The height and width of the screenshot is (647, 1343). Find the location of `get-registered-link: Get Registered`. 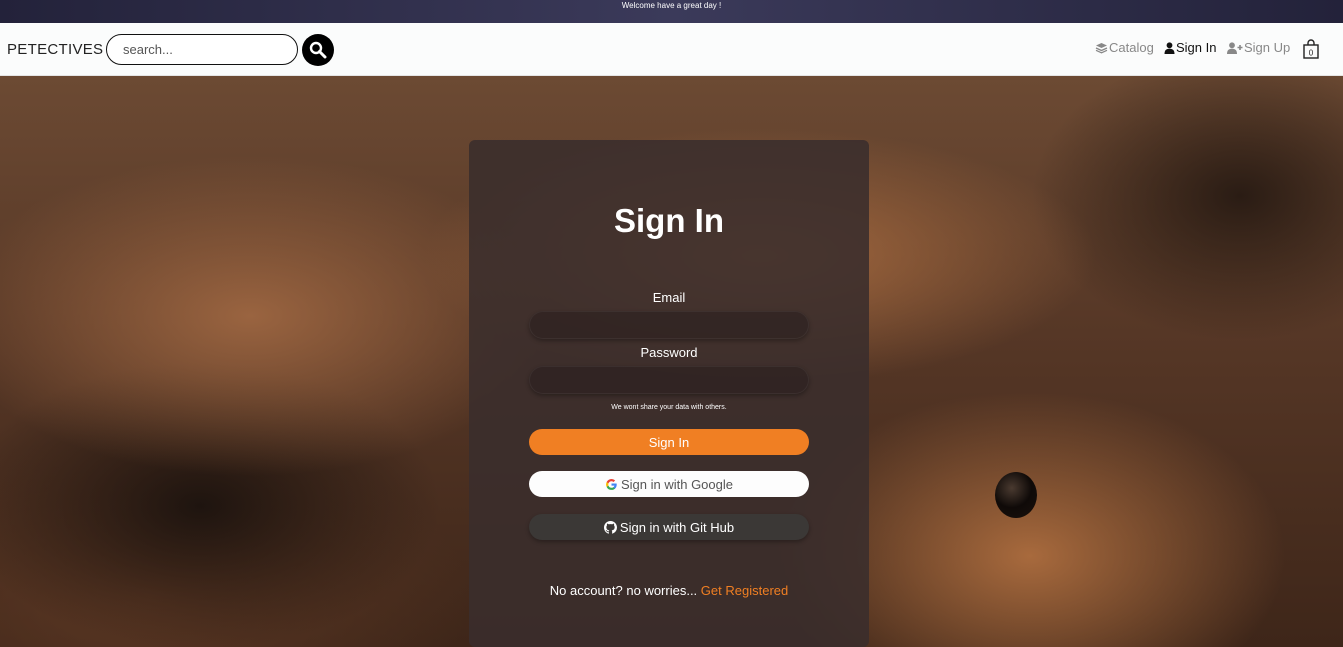

get-registered-link: Get Registered is located at coordinates (744, 590).